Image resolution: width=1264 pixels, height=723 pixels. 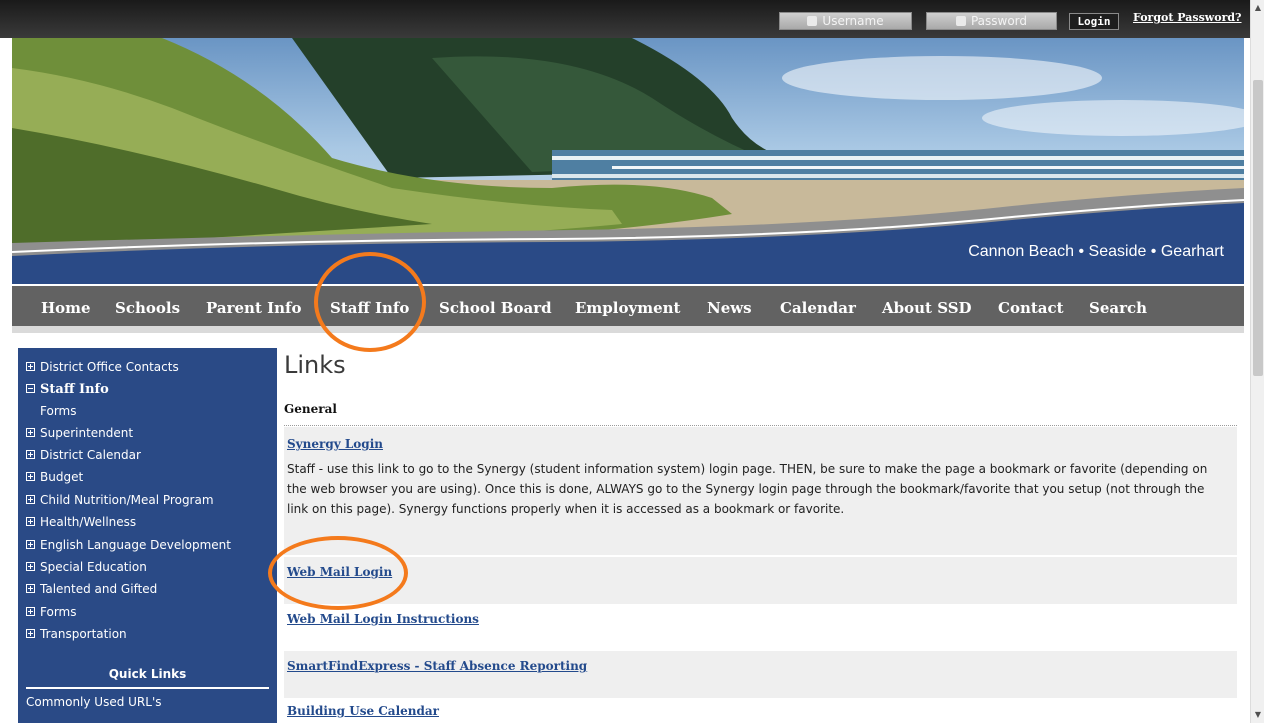 What do you see at coordinates (760, 580) in the screenshot?
I see `link-row-web-mail-login: Web Mail Login` at bounding box center [760, 580].